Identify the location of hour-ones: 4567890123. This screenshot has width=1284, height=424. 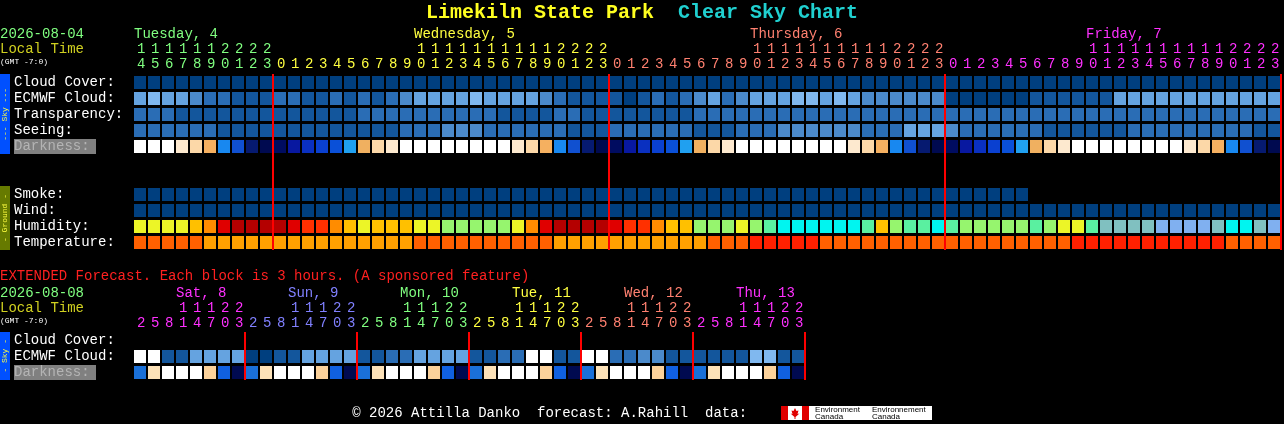
(207, 64).